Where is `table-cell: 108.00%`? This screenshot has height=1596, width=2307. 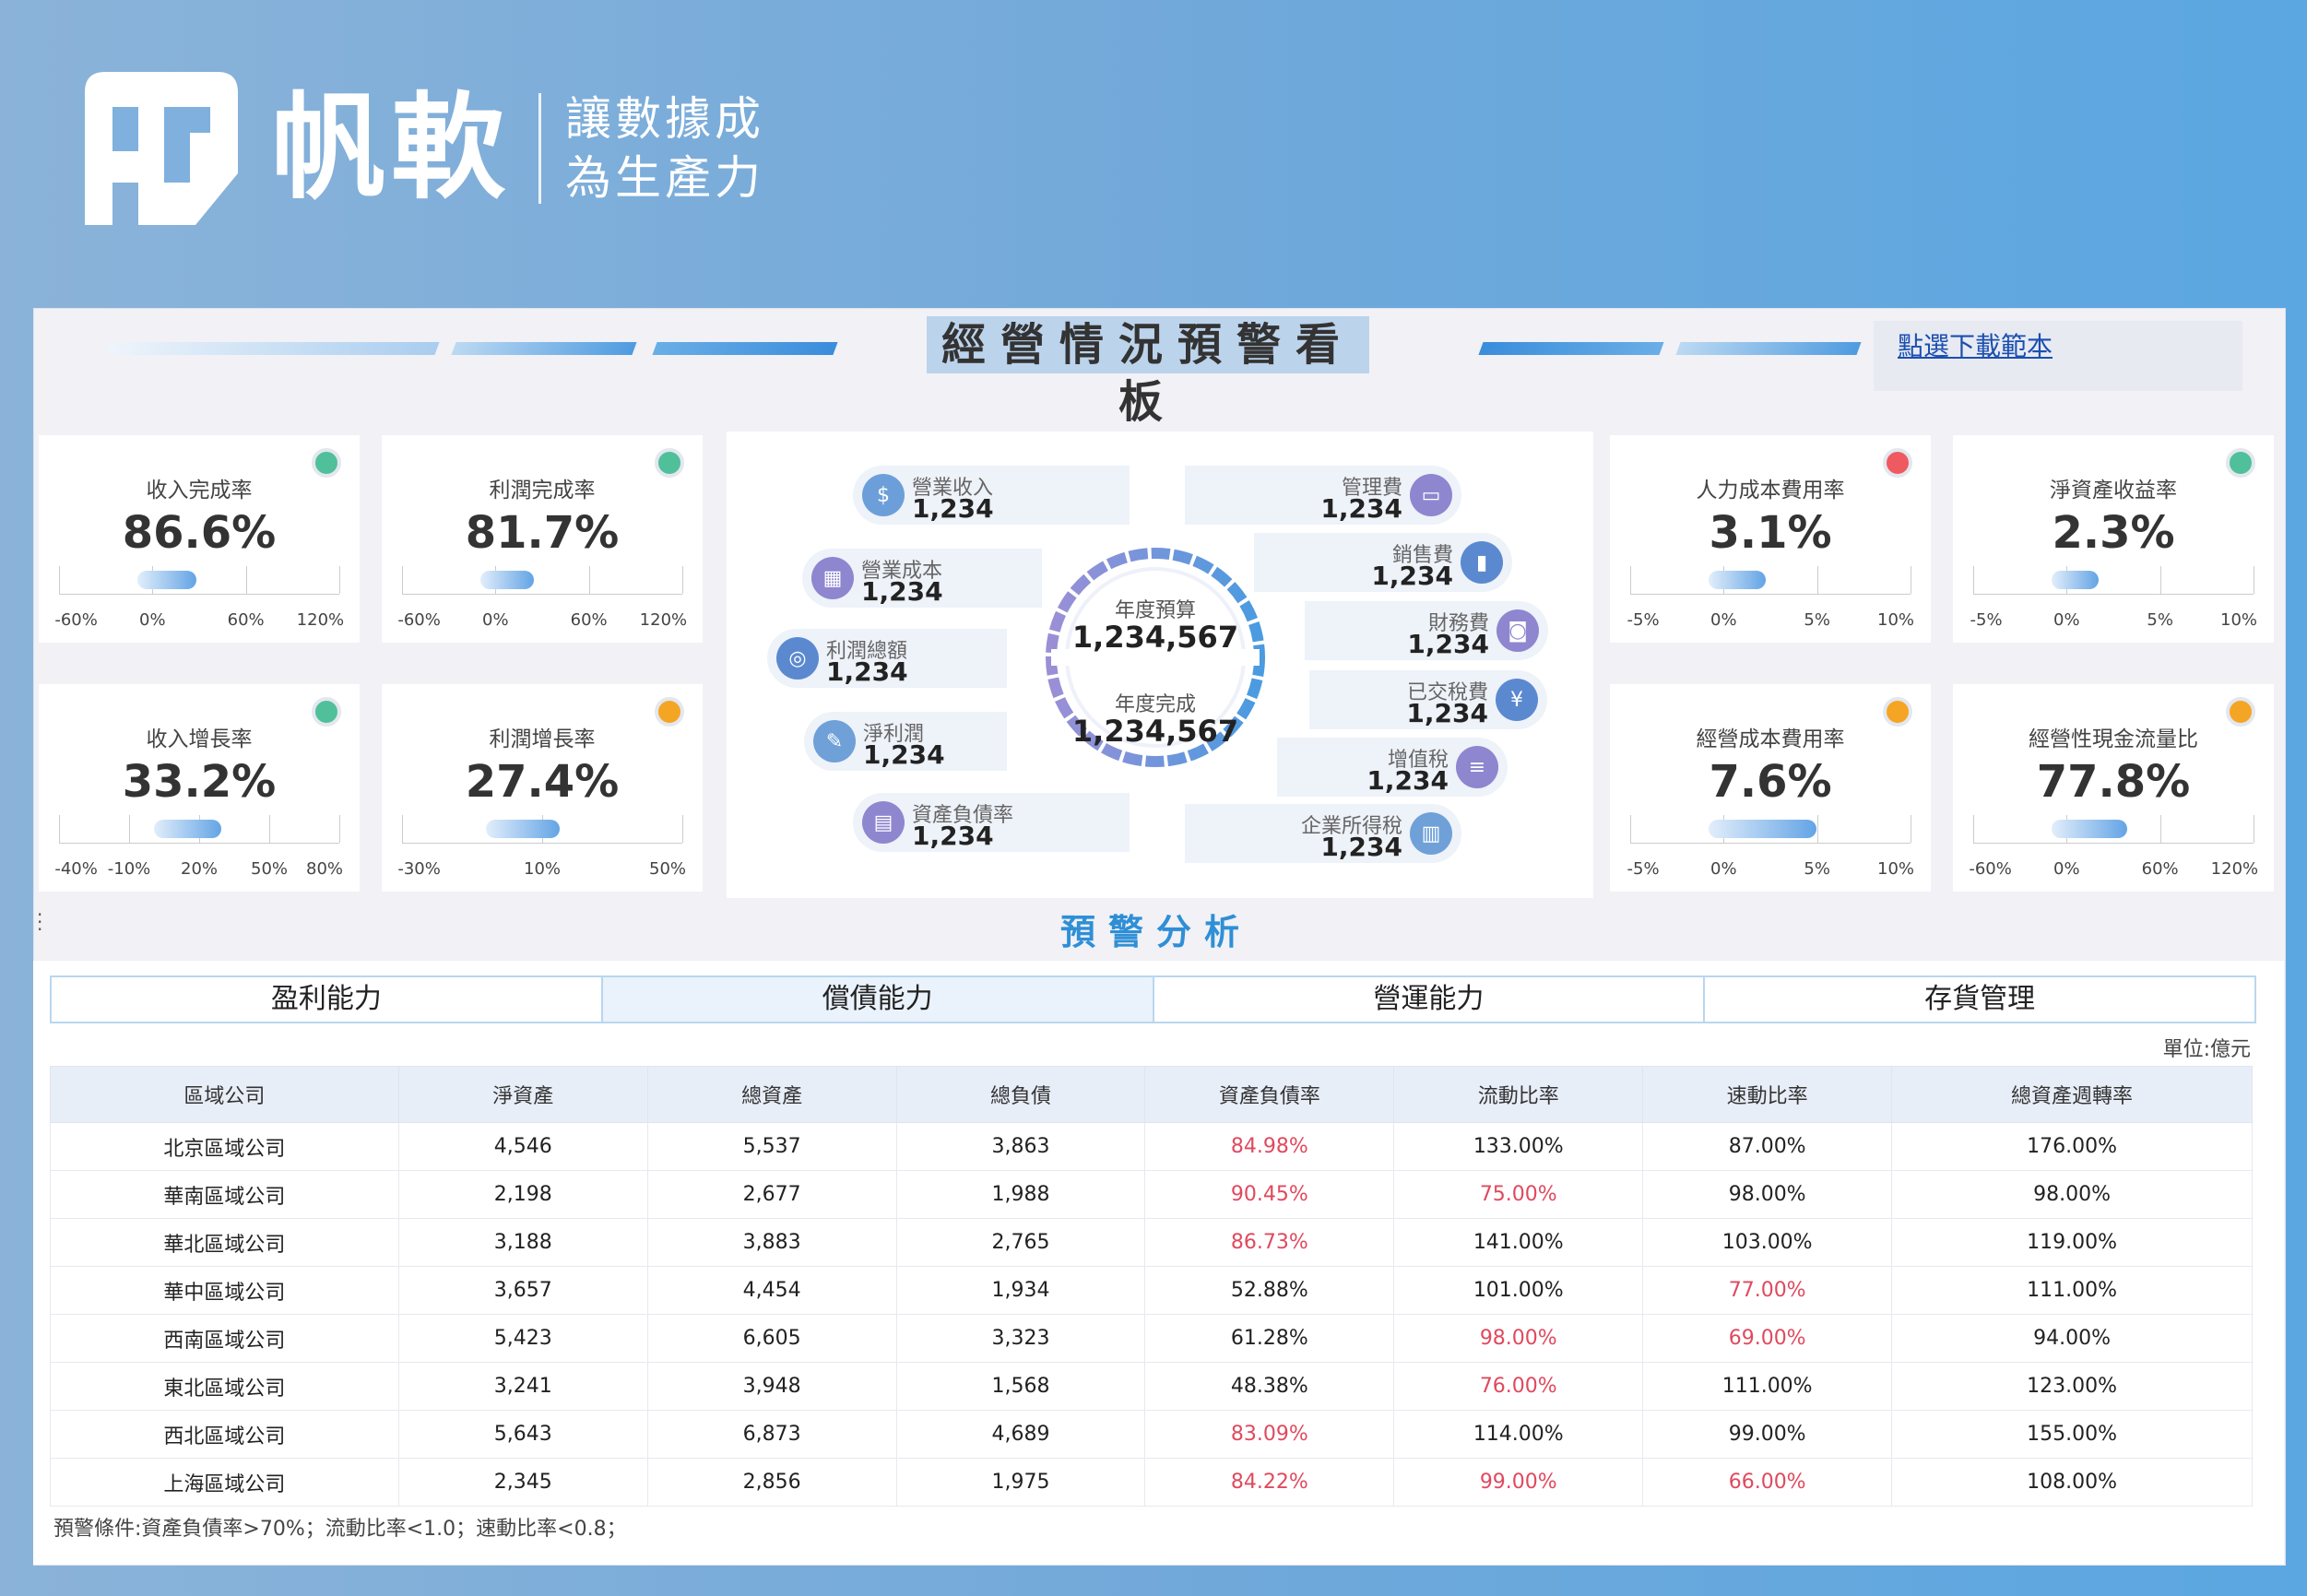 table-cell: 108.00% is located at coordinates (2072, 1482).